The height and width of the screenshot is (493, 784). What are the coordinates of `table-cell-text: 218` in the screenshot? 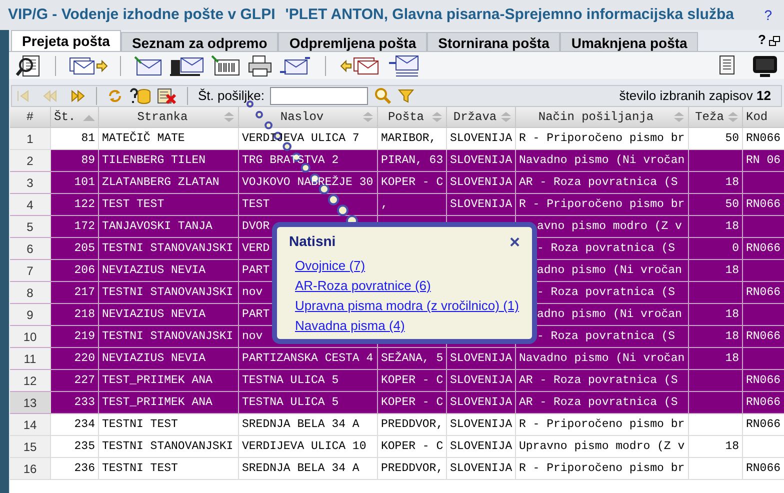 It's located at (84, 314).